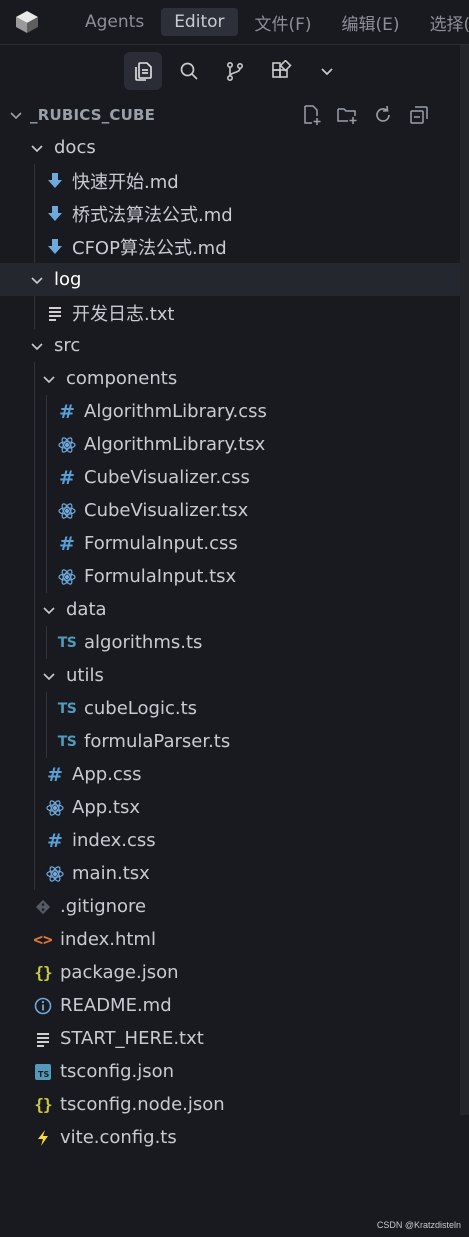 The height and width of the screenshot is (1237, 469). What do you see at coordinates (281, 71) in the screenshot?
I see `extensions-icon` at bounding box center [281, 71].